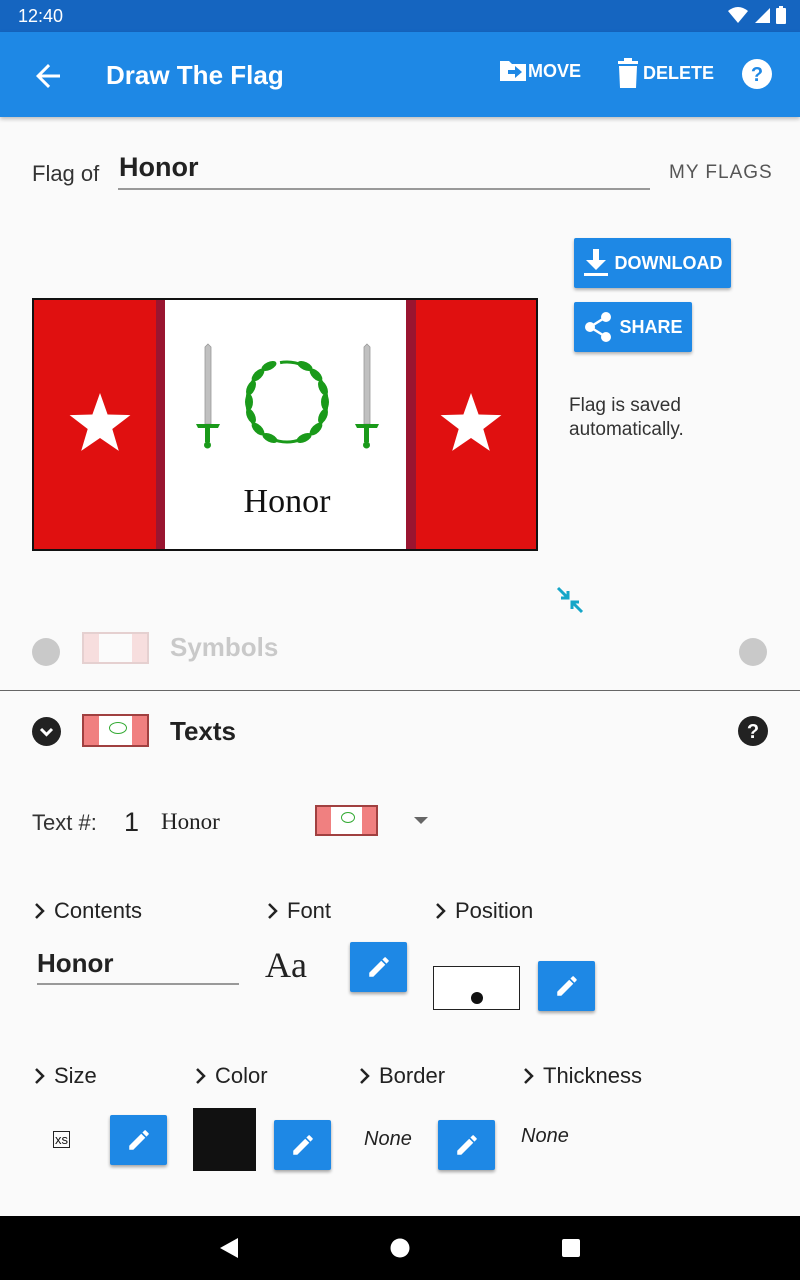 This screenshot has height=1280, width=800. I want to click on nav-home-icon, so click(400, 1248).